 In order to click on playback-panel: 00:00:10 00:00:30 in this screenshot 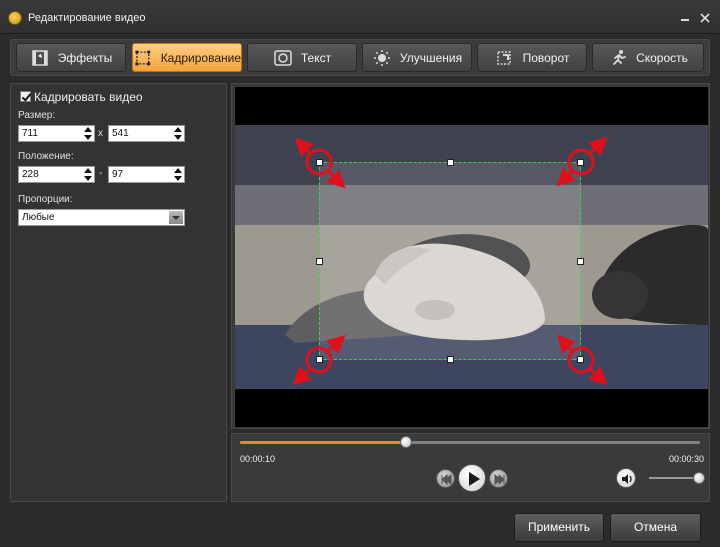, I will do `click(470, 467)`.